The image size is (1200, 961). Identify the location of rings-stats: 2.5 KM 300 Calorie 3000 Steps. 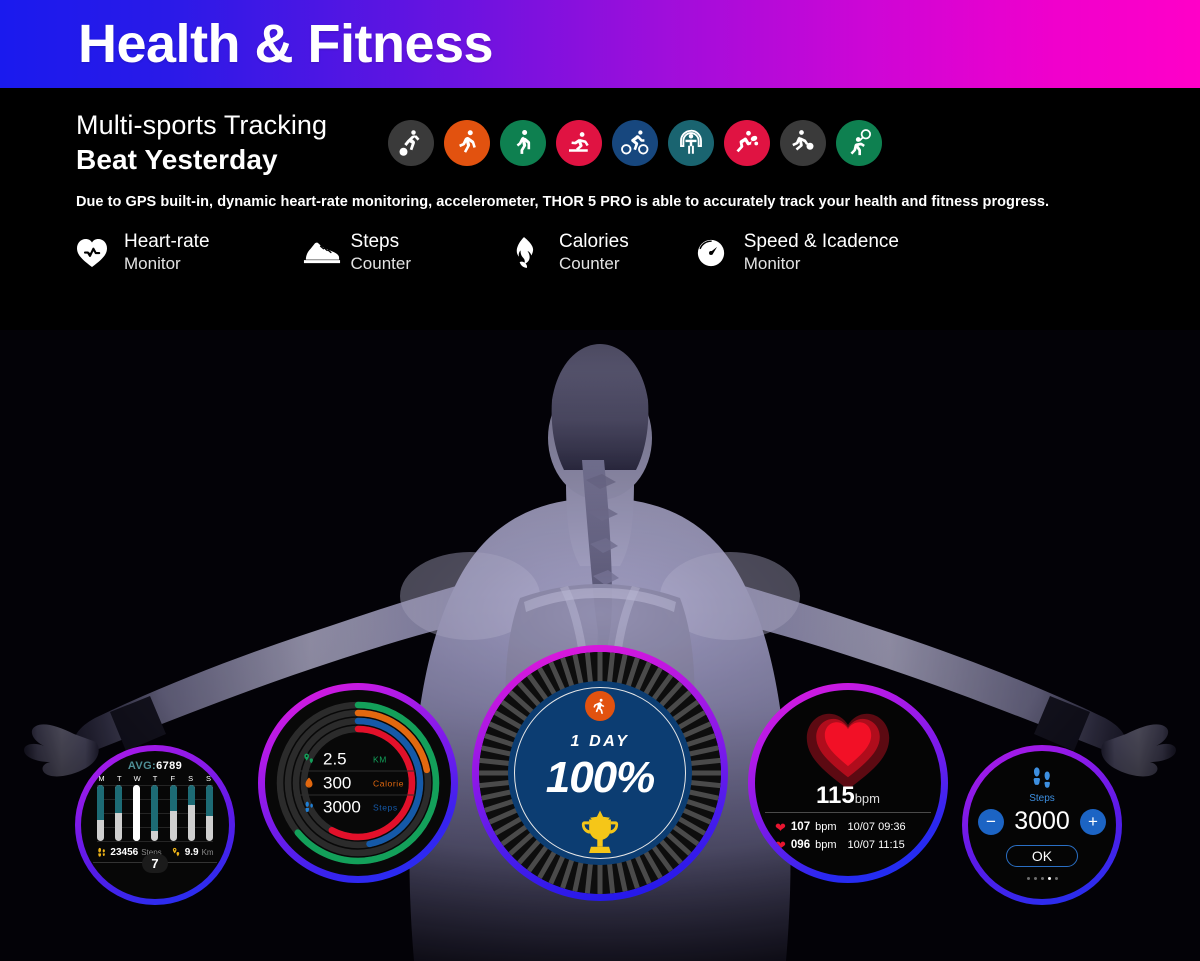
(358, 783).